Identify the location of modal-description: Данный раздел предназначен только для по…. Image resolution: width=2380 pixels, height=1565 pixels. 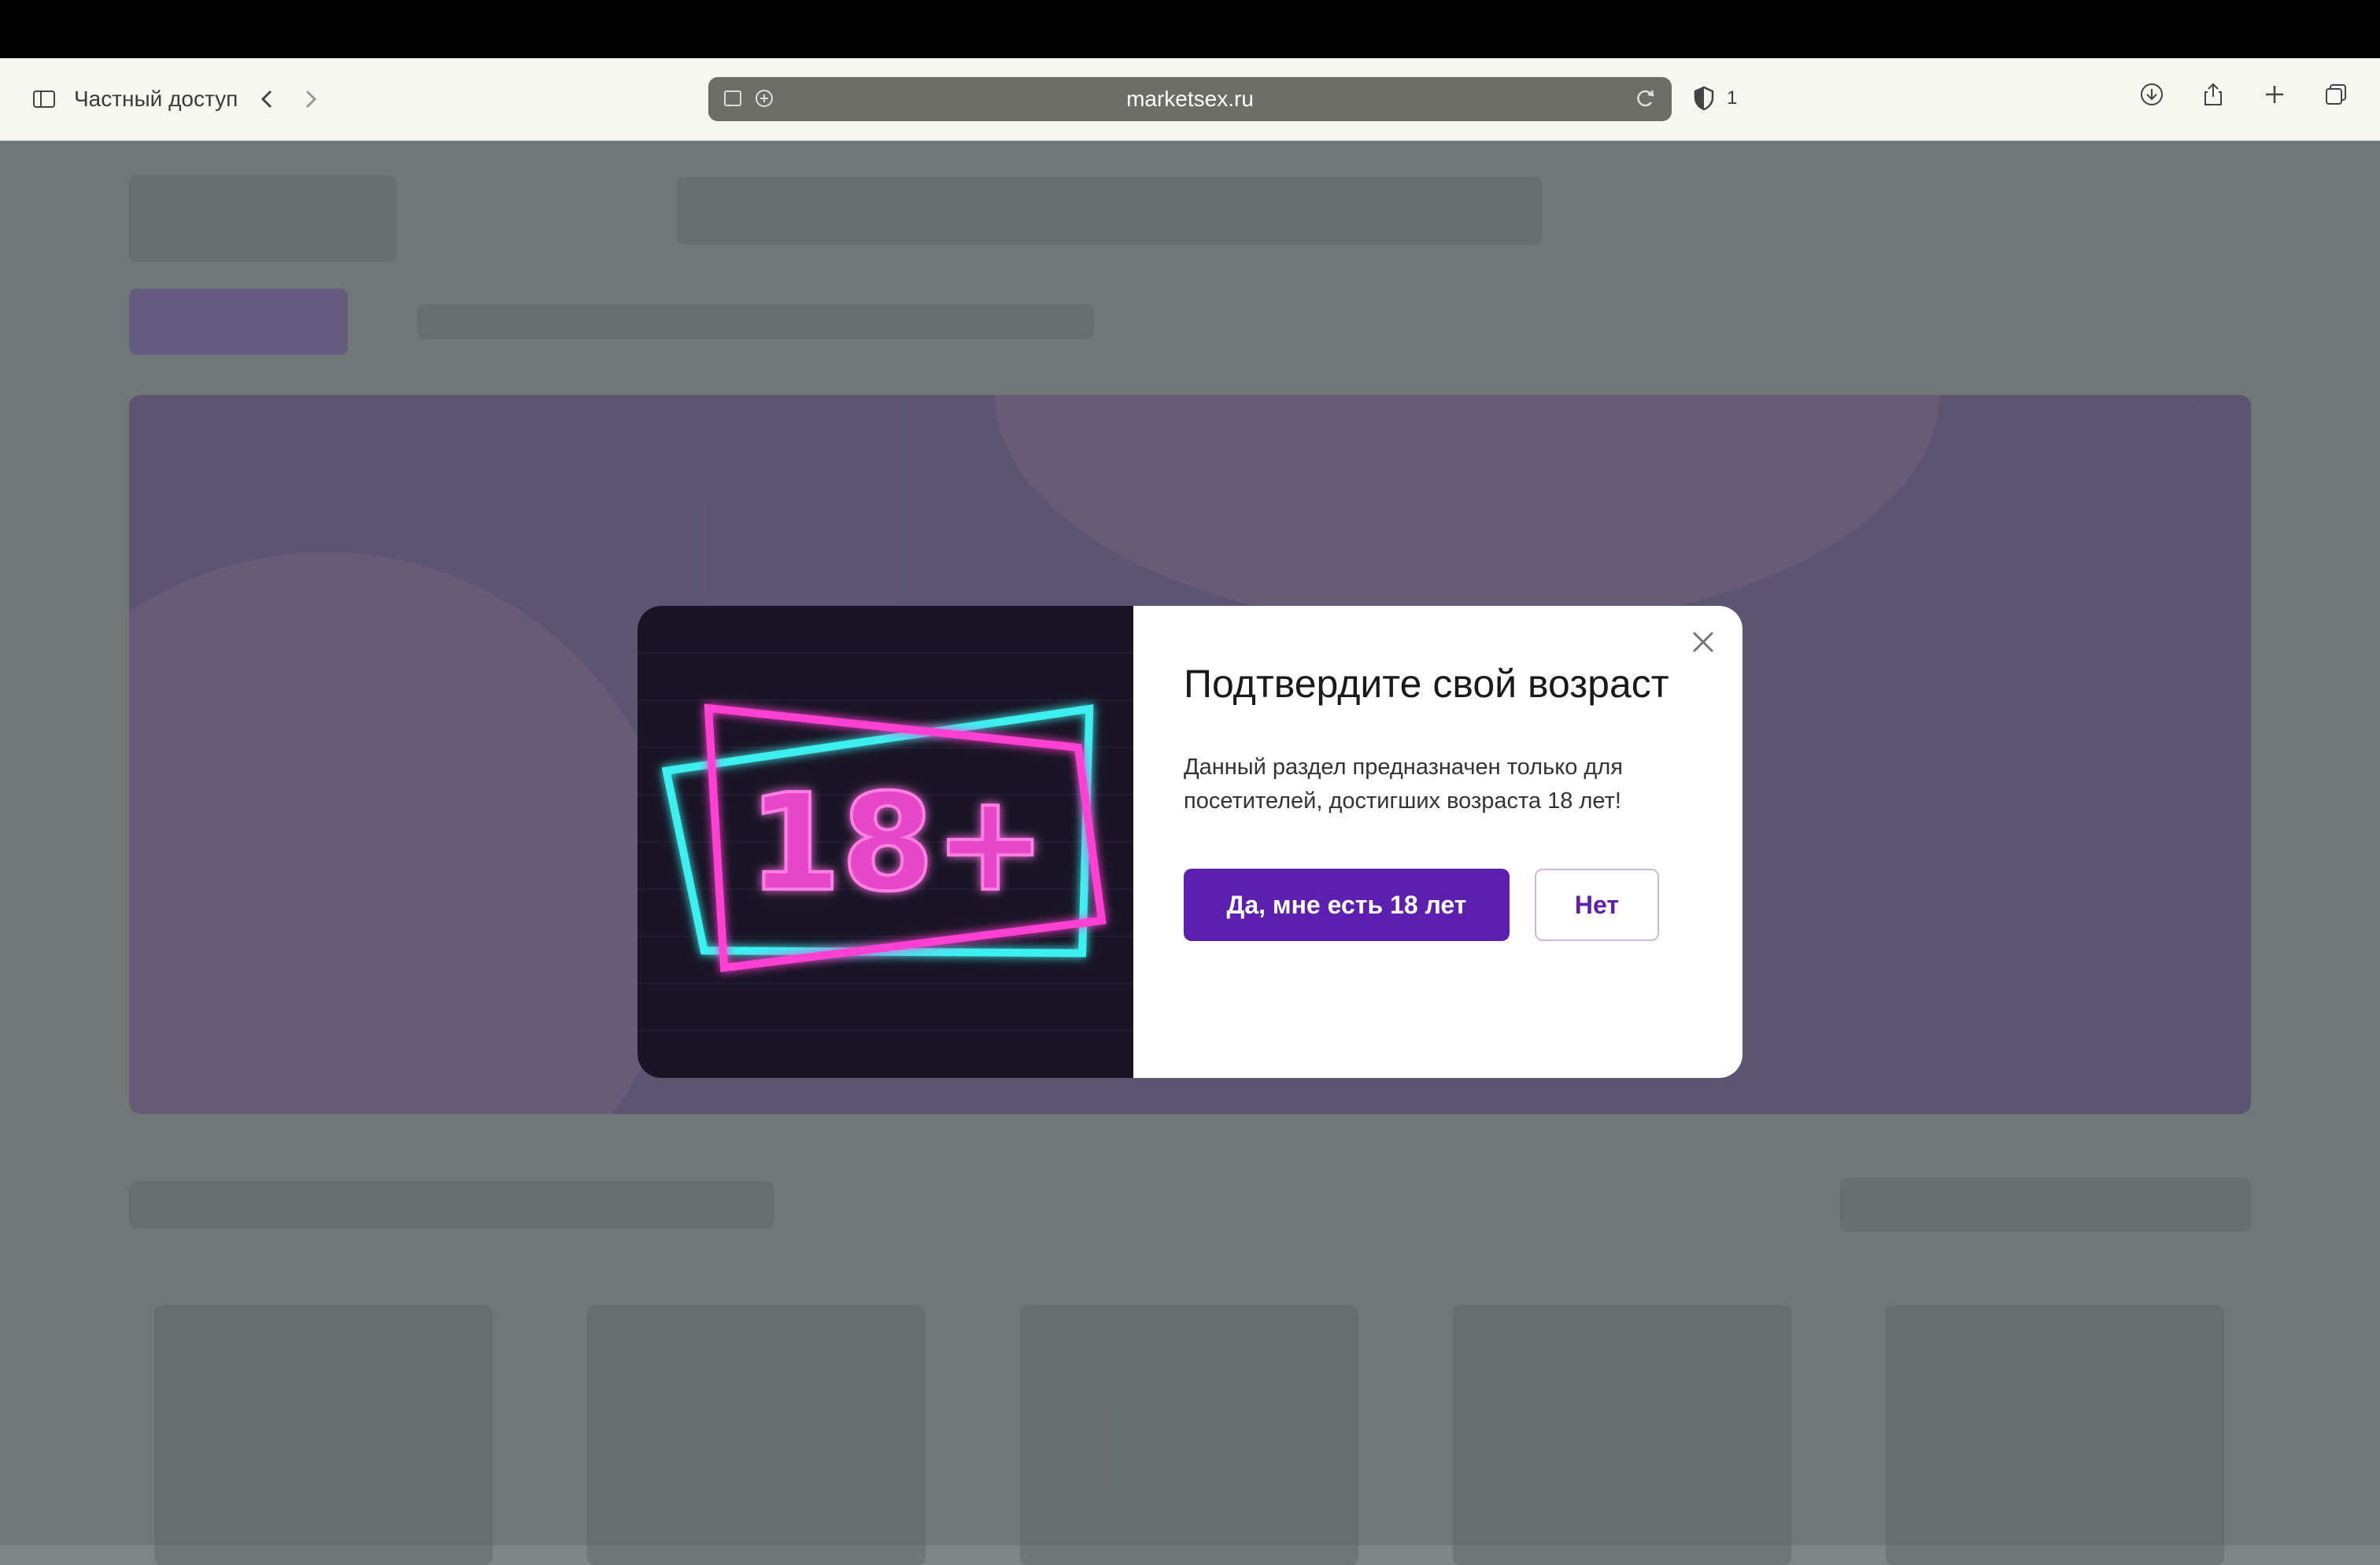
(1403, 784).